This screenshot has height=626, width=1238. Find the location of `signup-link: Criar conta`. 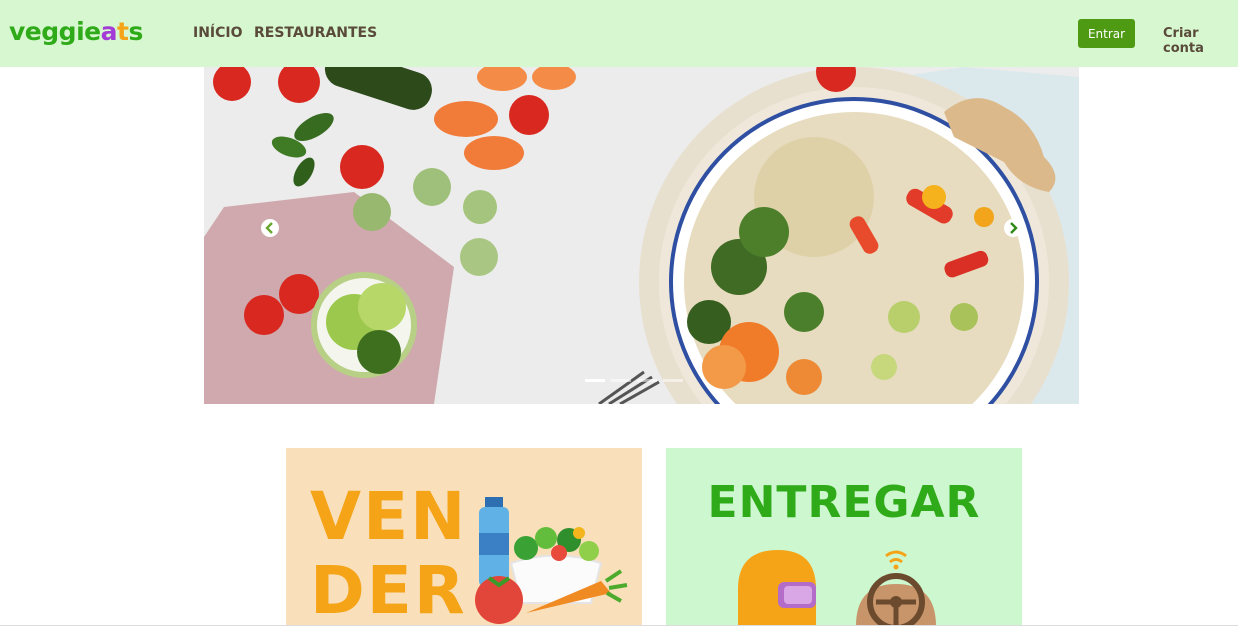

signup-link: Criar conta is located at coordinates (1200, 41).